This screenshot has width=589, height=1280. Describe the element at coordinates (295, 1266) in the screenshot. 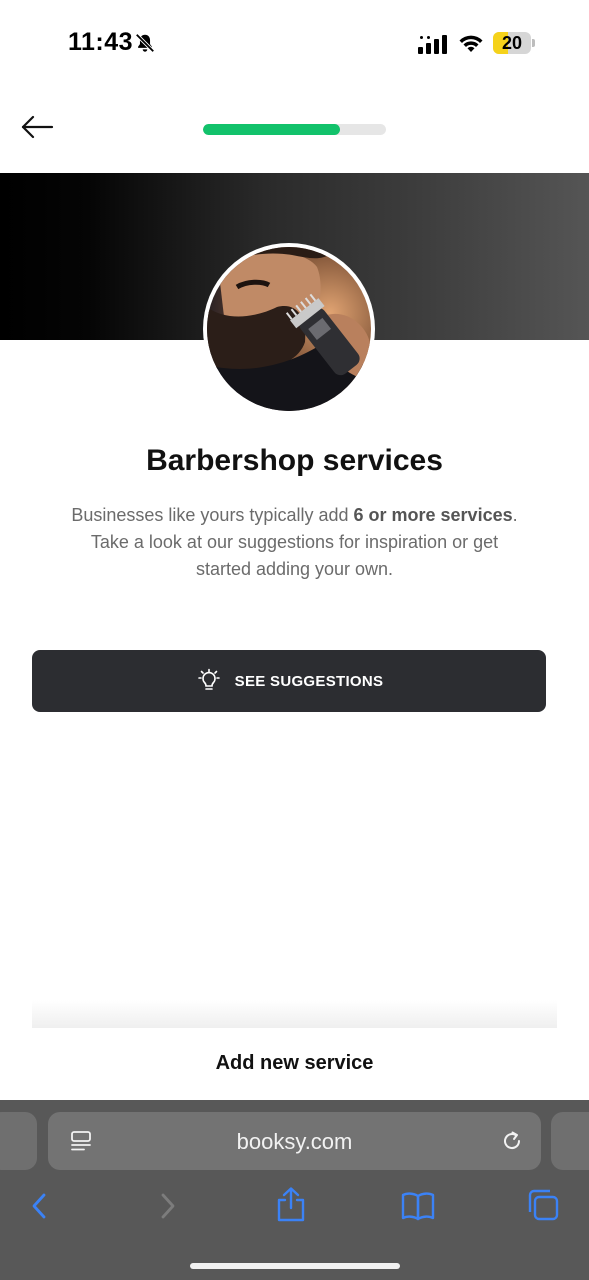

I see `home-indicator` at that location.